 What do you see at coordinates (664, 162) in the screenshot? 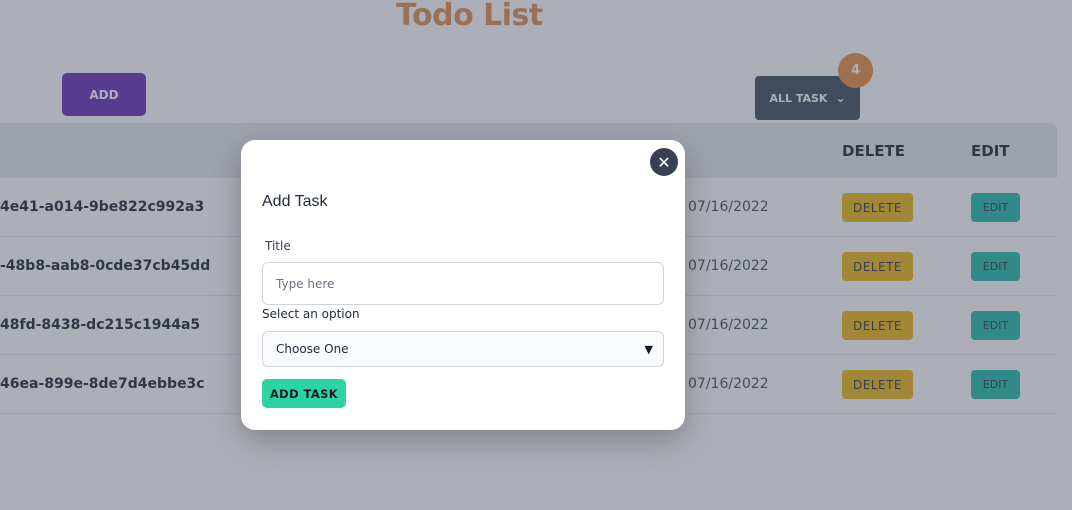
I see `close-icon: ✕` at bounding box center [664, 162].